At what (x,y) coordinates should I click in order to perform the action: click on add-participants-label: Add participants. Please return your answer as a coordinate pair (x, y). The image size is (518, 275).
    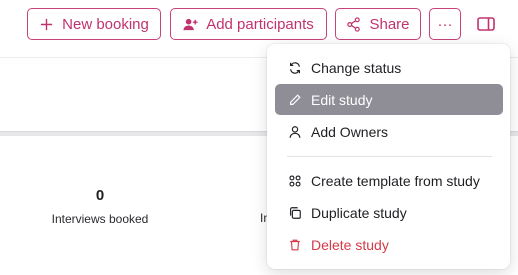
    Looking at the image, I should click on (260, 24).